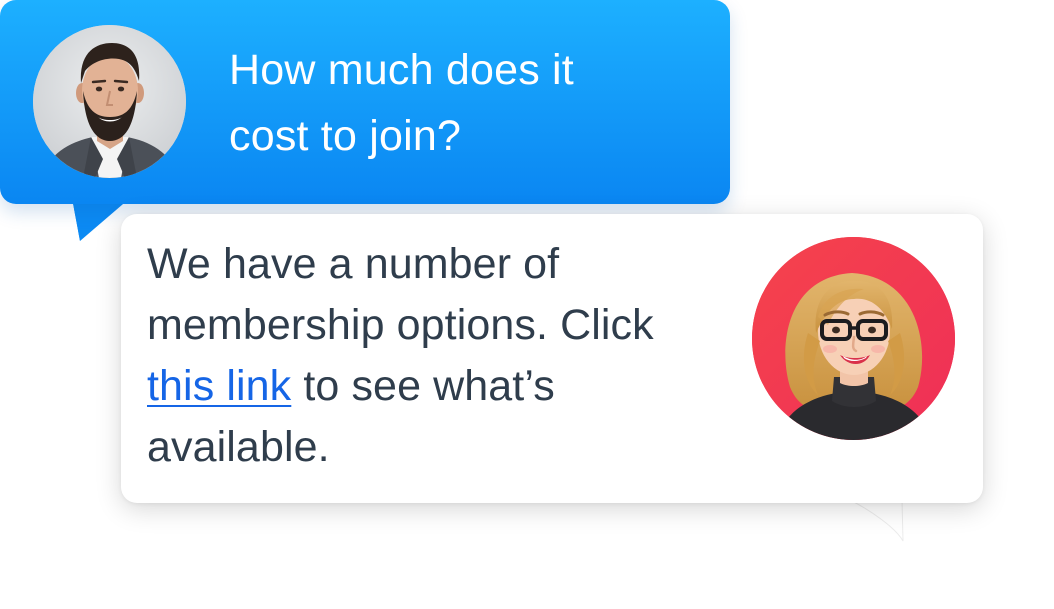 The height and width of the screenshot is (609, 1054). Describe the element at coordinates (219, 386) in the screenshot. I see `membership-options-link: this link` at that location.